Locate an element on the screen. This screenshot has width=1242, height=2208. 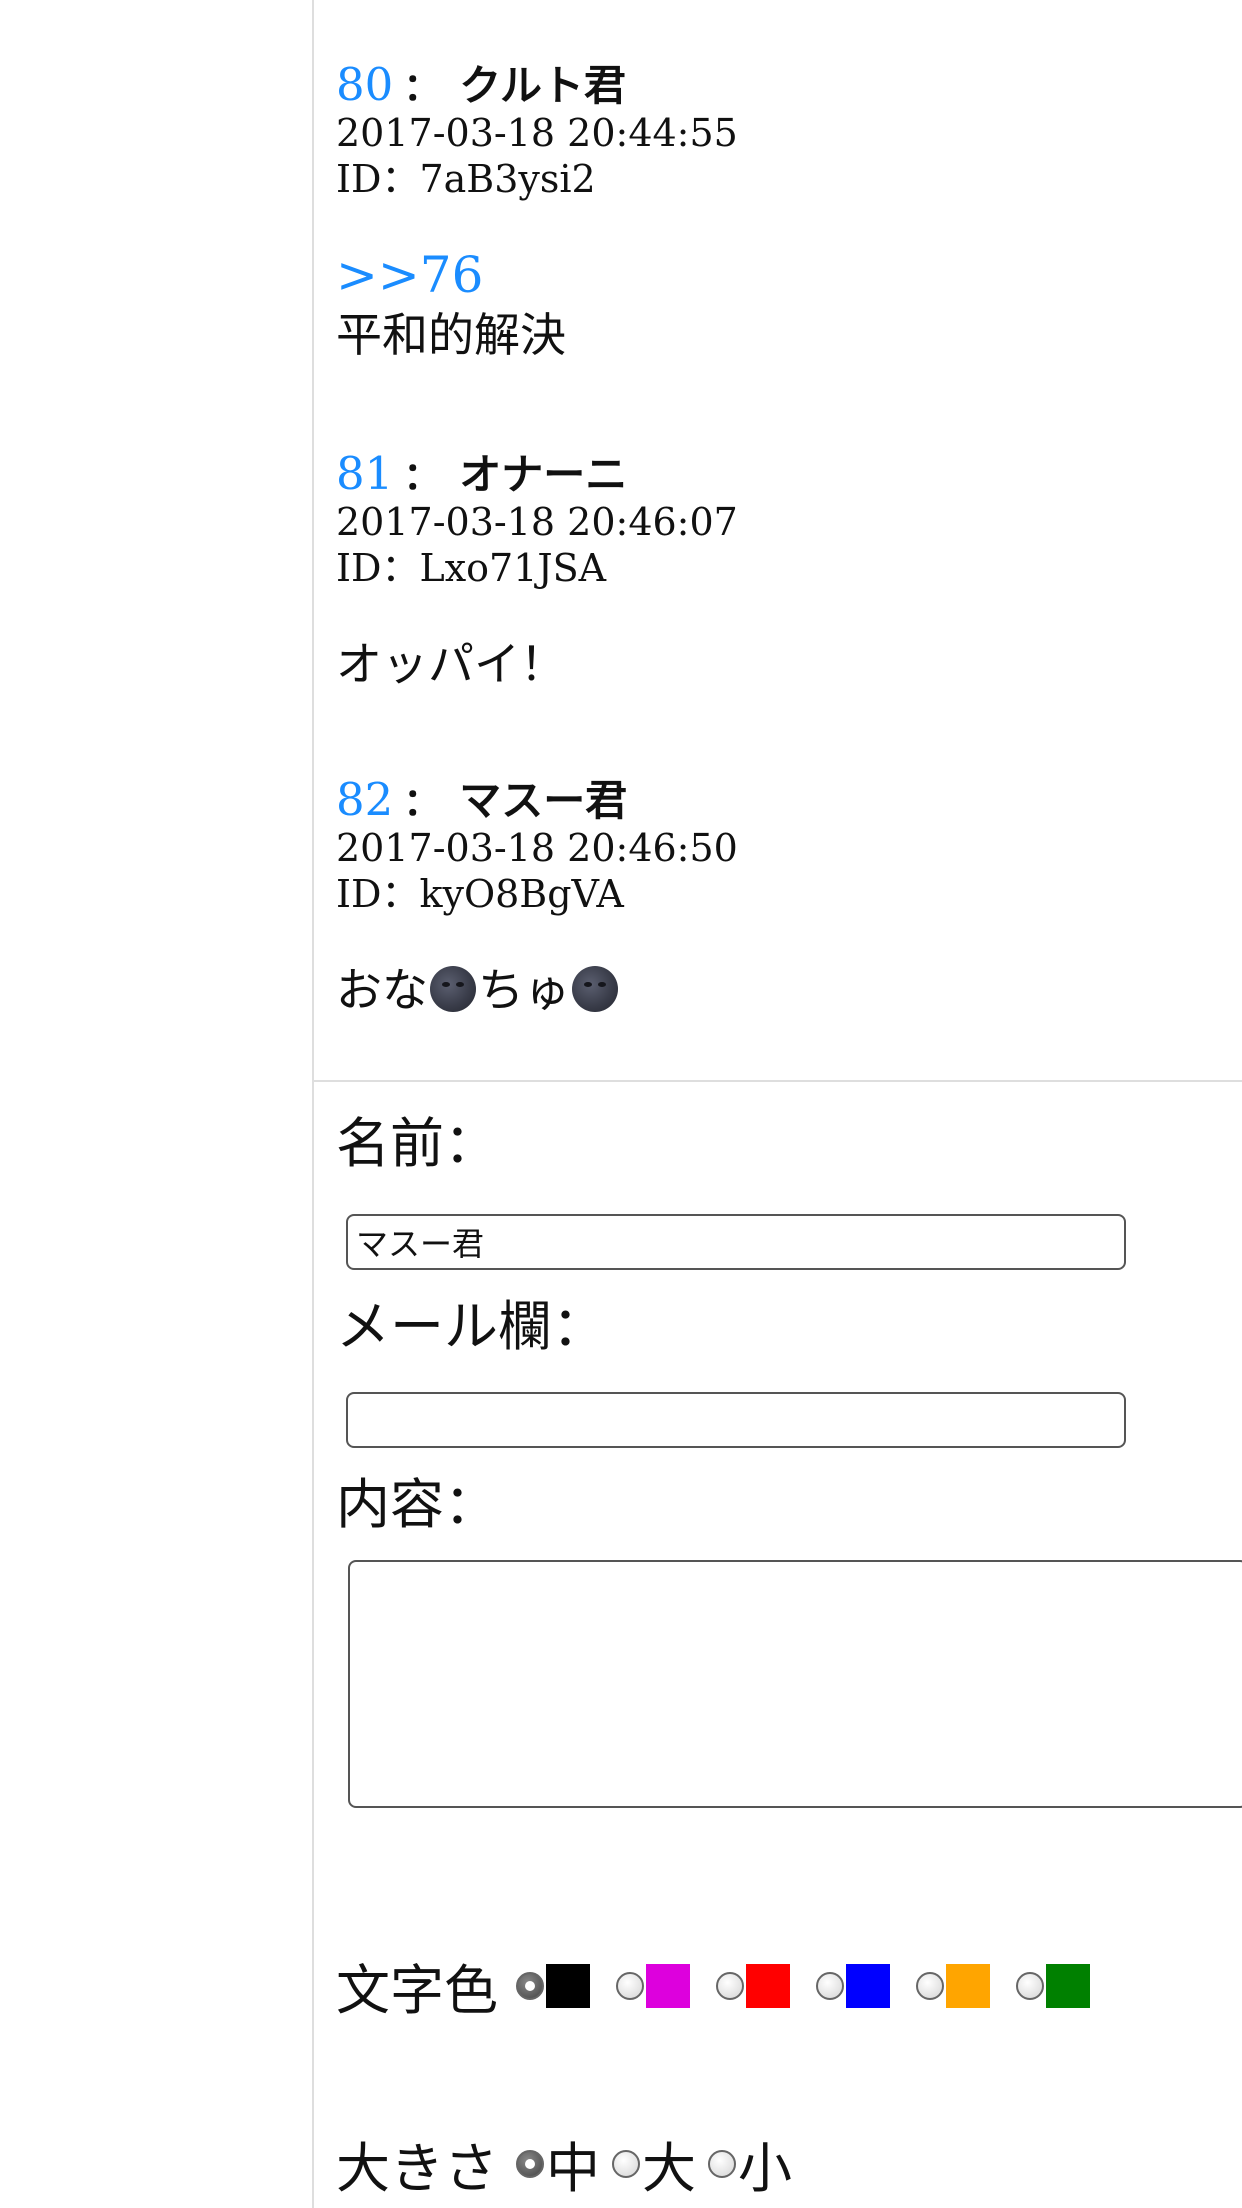
post-id: ID：7aB3ysi2 is located at coordinates (466, 179).